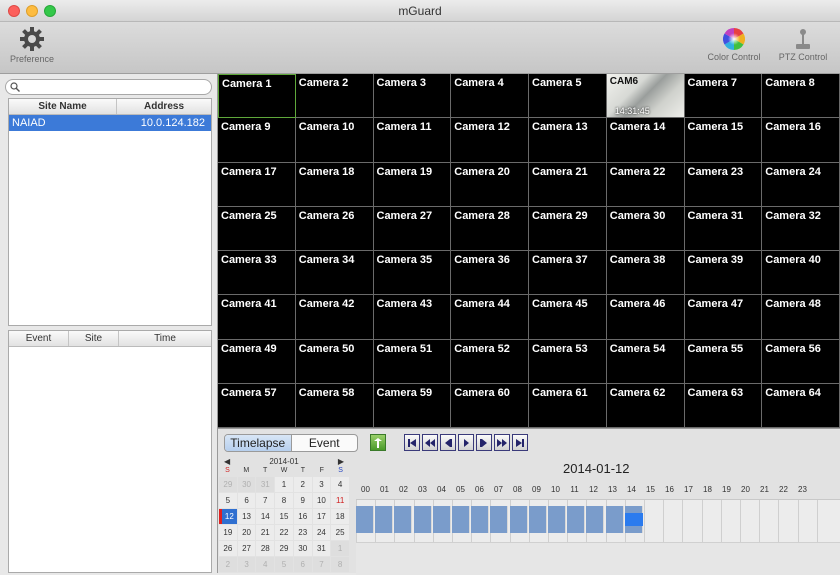 This screenshot has width=840, height=575. Describe the element at coordinates (723, 317) in the screenshot. I see `camera-tile: Camera 47` at that location.